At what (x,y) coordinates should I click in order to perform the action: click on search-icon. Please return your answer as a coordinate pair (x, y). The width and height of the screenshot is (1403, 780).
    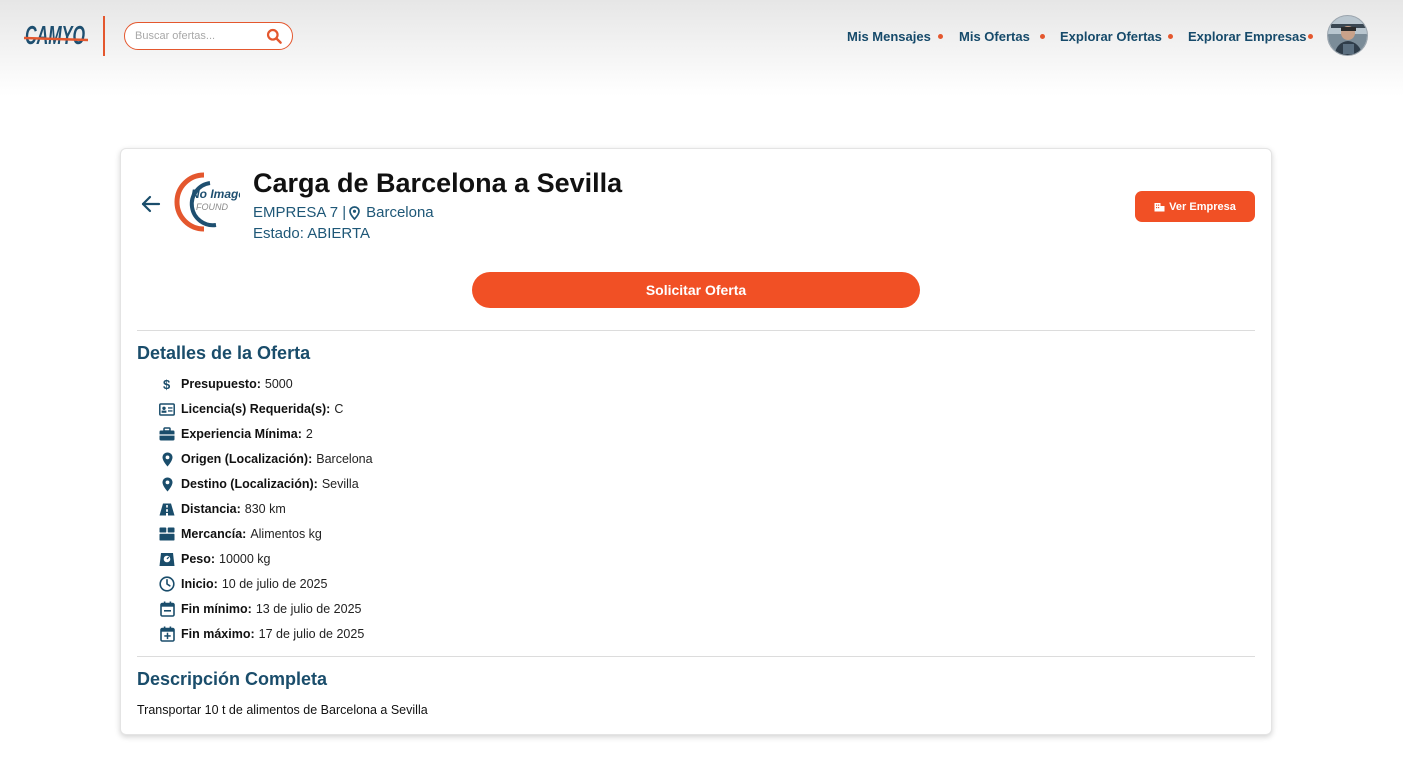
    Looking at the image, I should click on (274, 36).